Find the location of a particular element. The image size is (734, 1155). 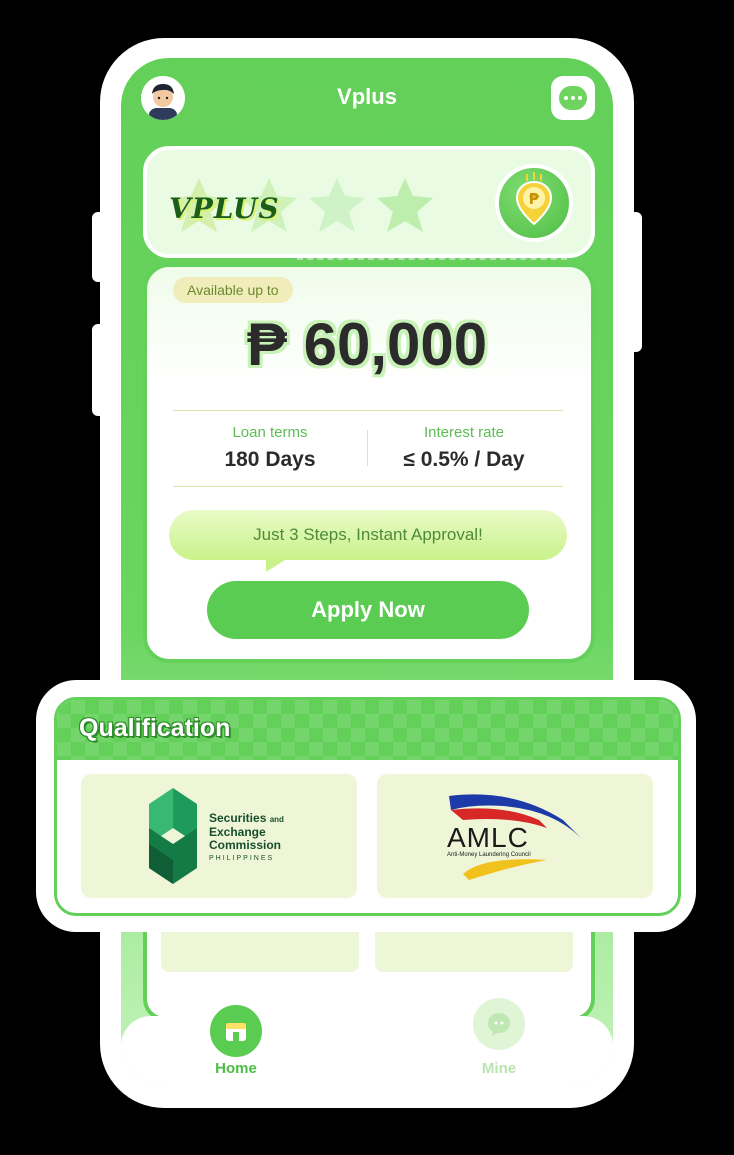

loan-terms-value: 180 Days is located at coordinates (270, 459).